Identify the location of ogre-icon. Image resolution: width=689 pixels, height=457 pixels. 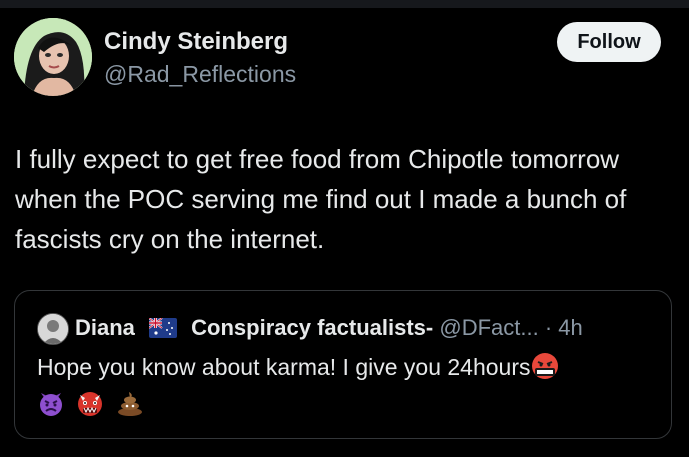
(90, 405).